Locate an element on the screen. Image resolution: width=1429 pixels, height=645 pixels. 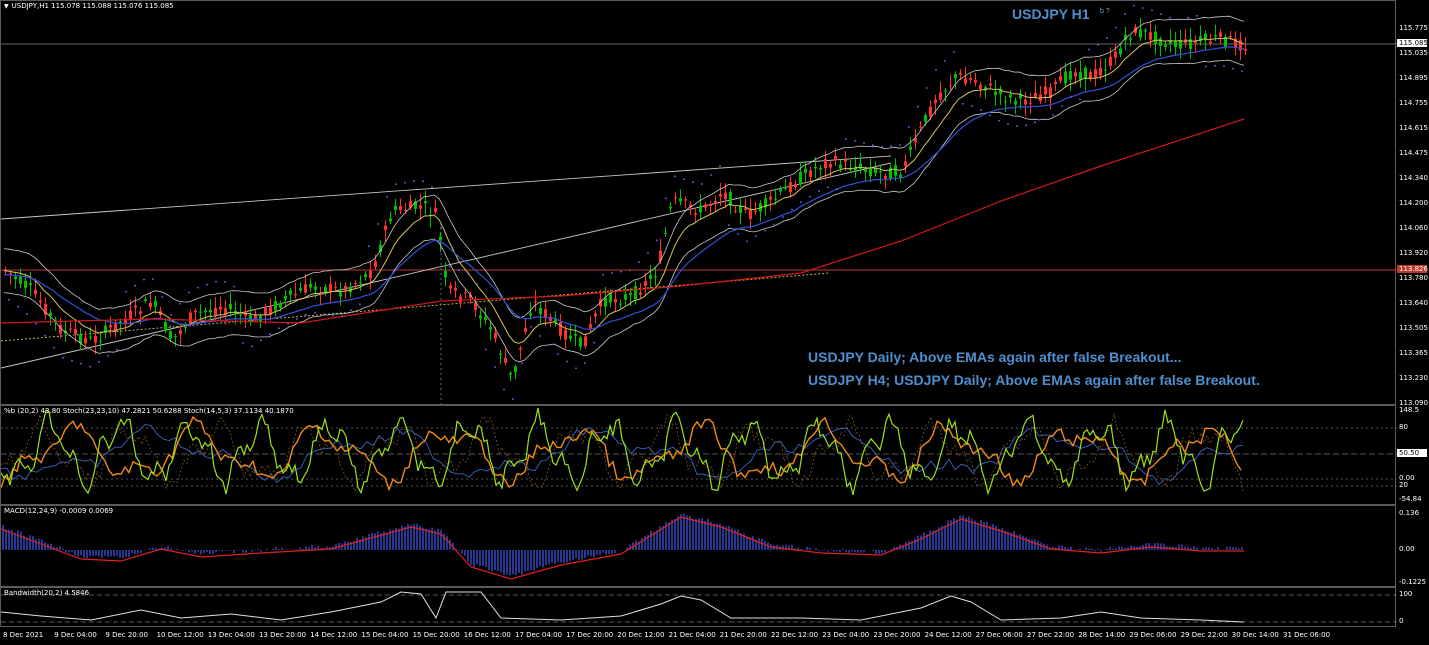
price-tick: 113.230 is located at coordinates (1413, 378).